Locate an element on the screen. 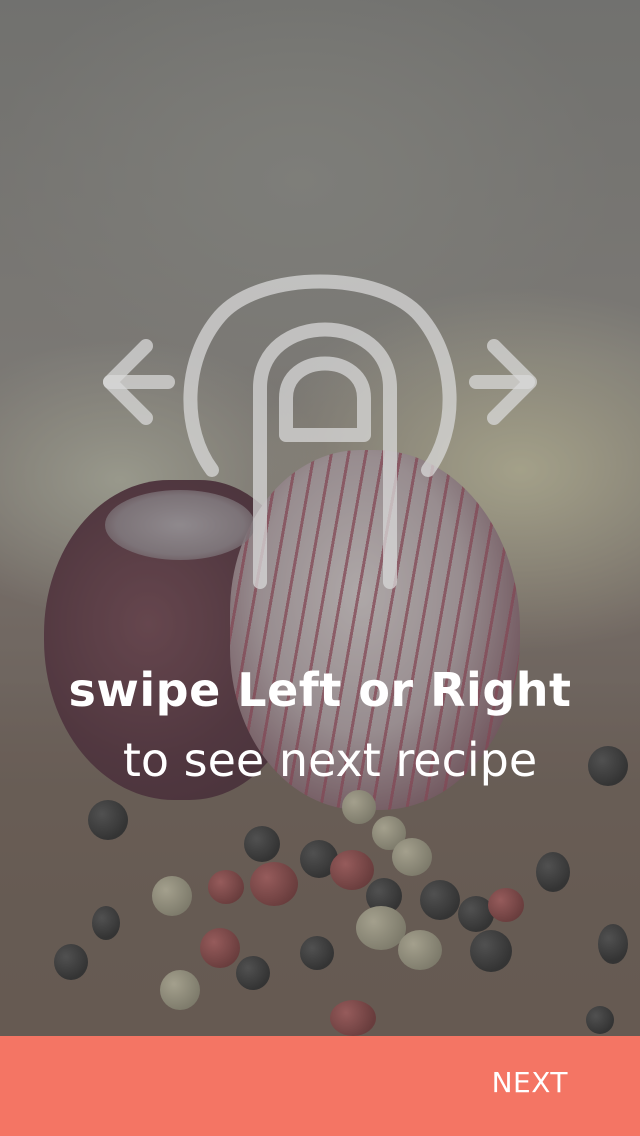  swipe-subline: to see next recipe is located at coordinates (330, 760).